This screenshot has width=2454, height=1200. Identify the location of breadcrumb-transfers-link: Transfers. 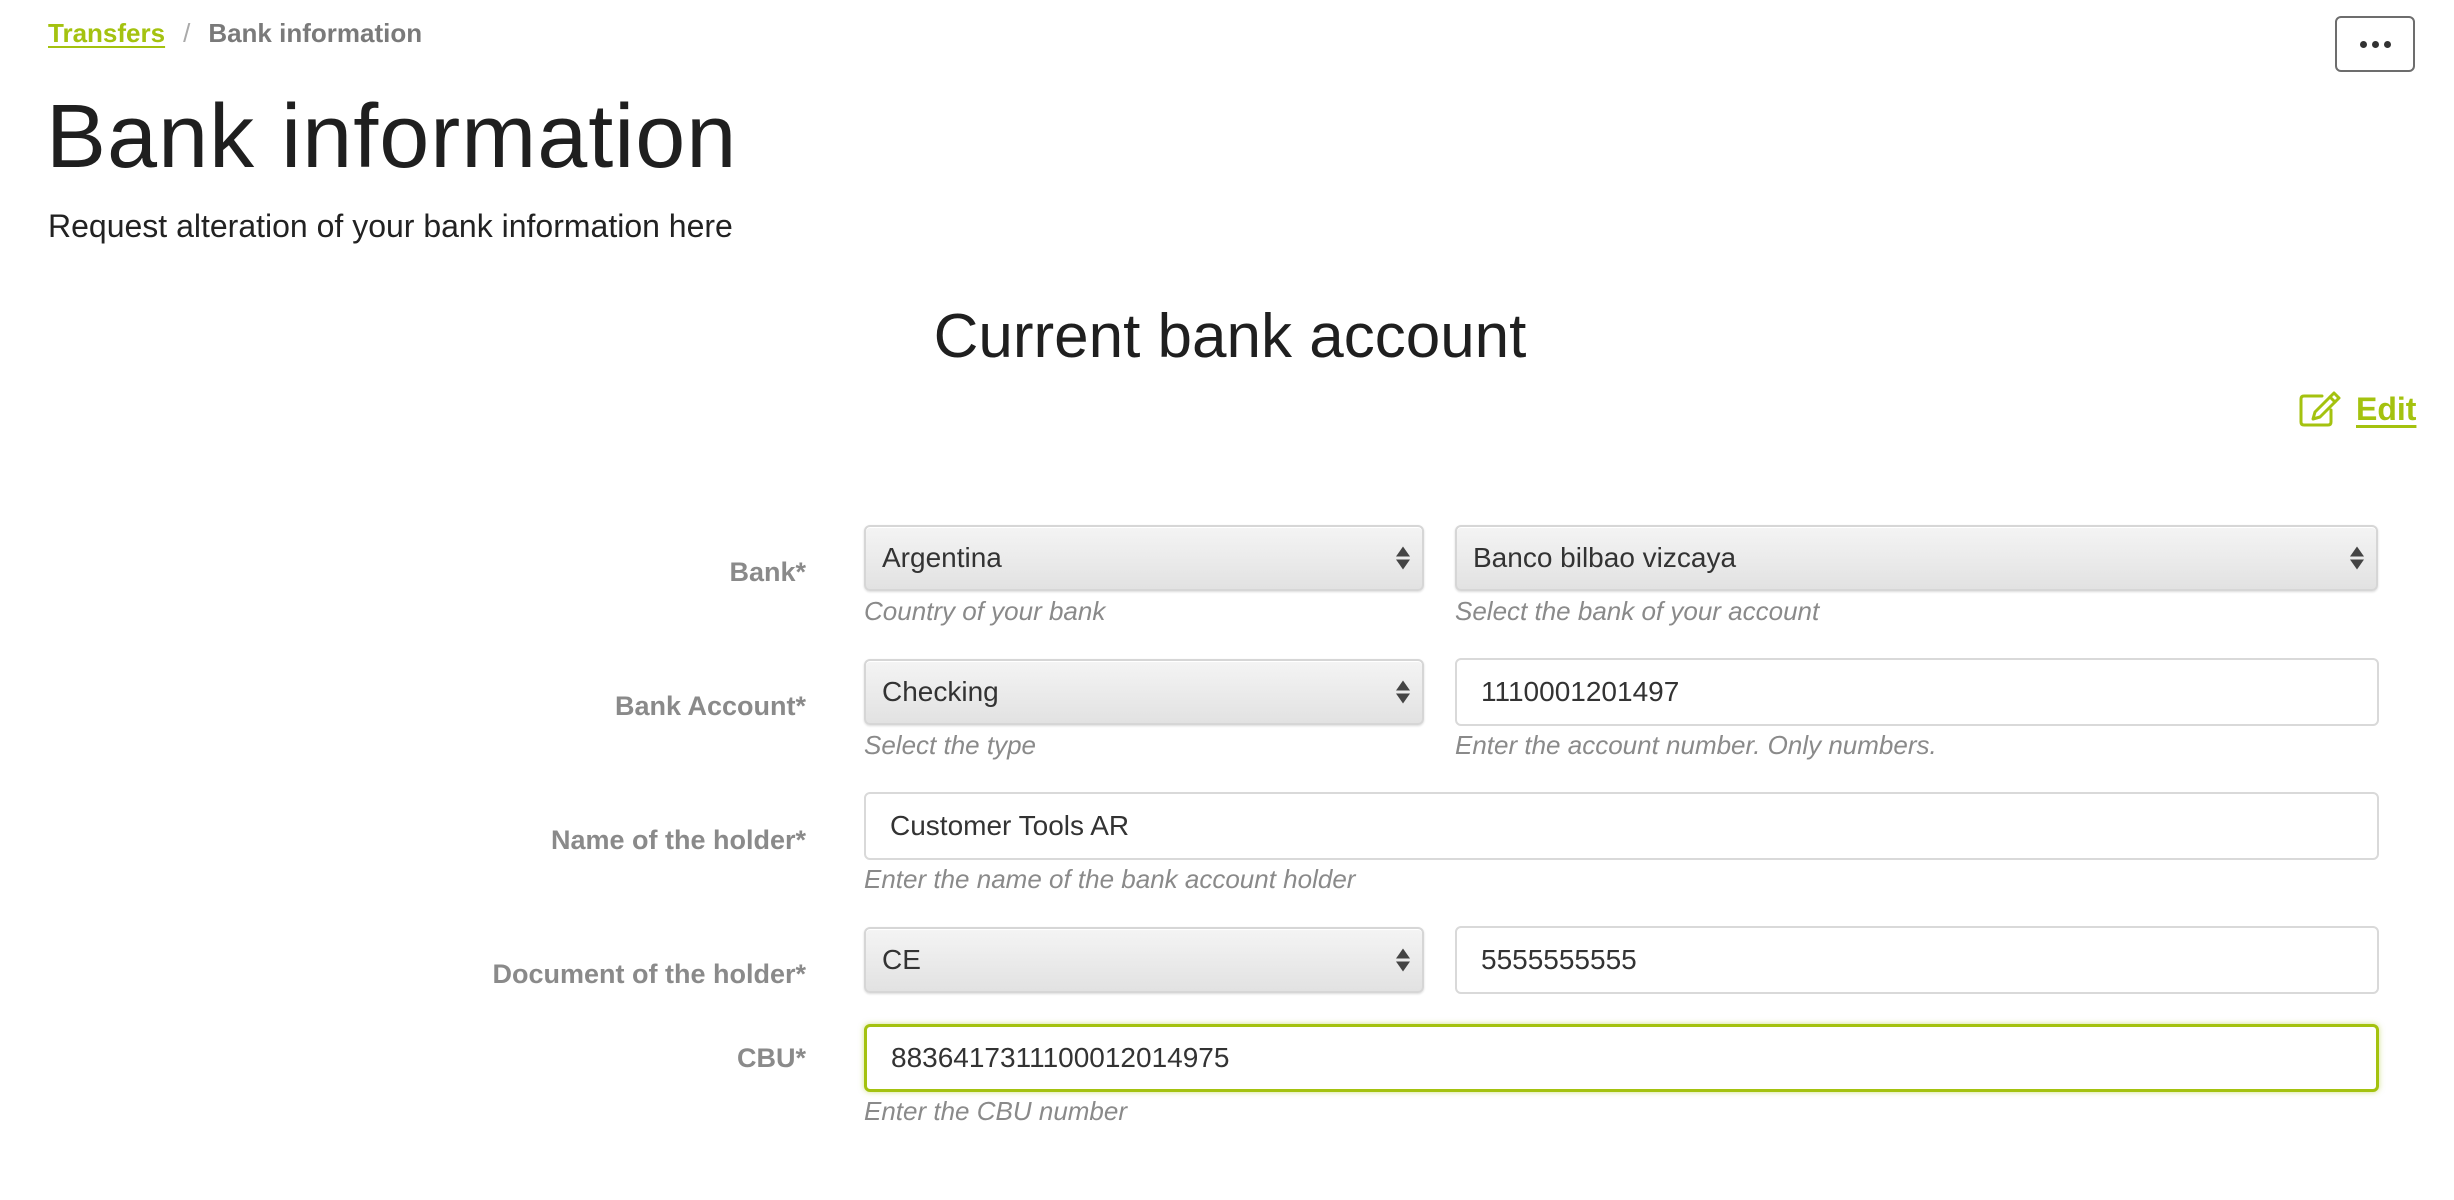
(106, 33).